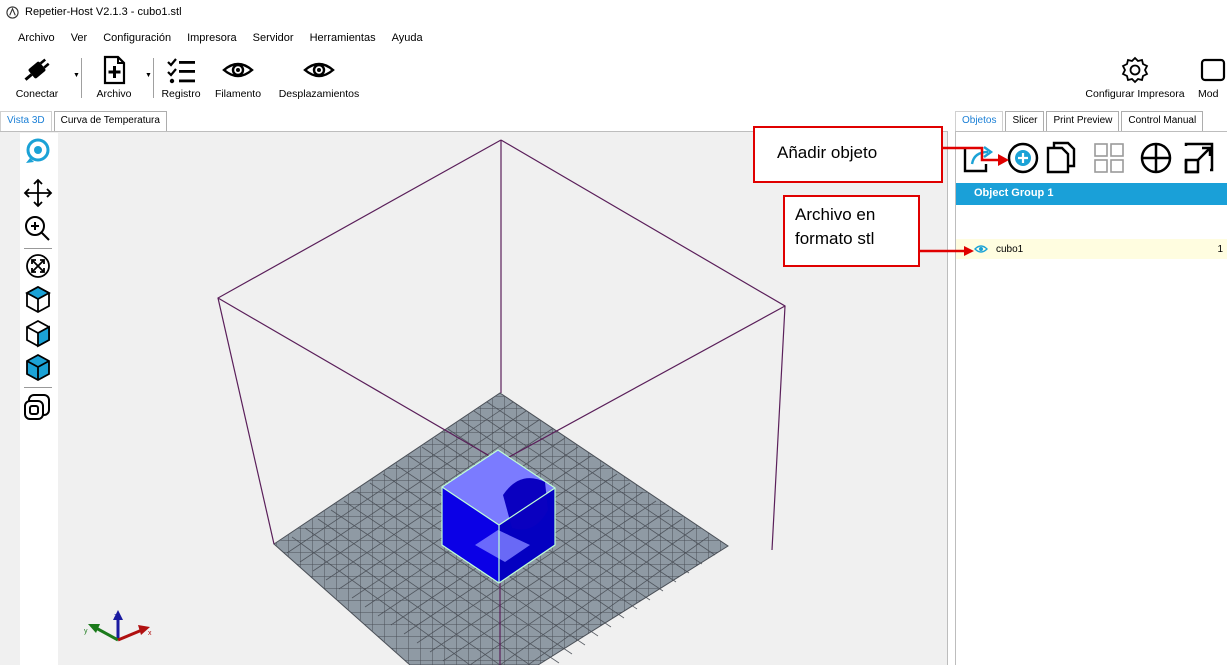 The height and width of the screenshot is (665, 1227). Describe the element at coordinates (1010, 249) in the screenshot. I see `object-name: cubo1` at that location.